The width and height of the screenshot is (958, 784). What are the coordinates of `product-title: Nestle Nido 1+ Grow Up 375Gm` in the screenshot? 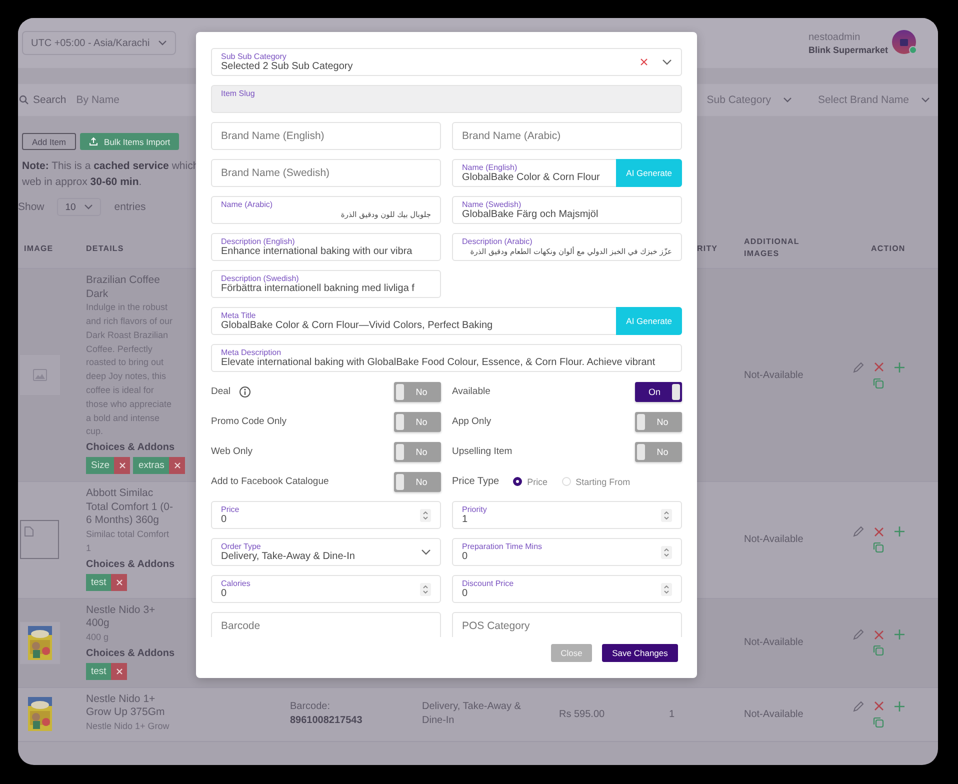 It's located at (126, 706).